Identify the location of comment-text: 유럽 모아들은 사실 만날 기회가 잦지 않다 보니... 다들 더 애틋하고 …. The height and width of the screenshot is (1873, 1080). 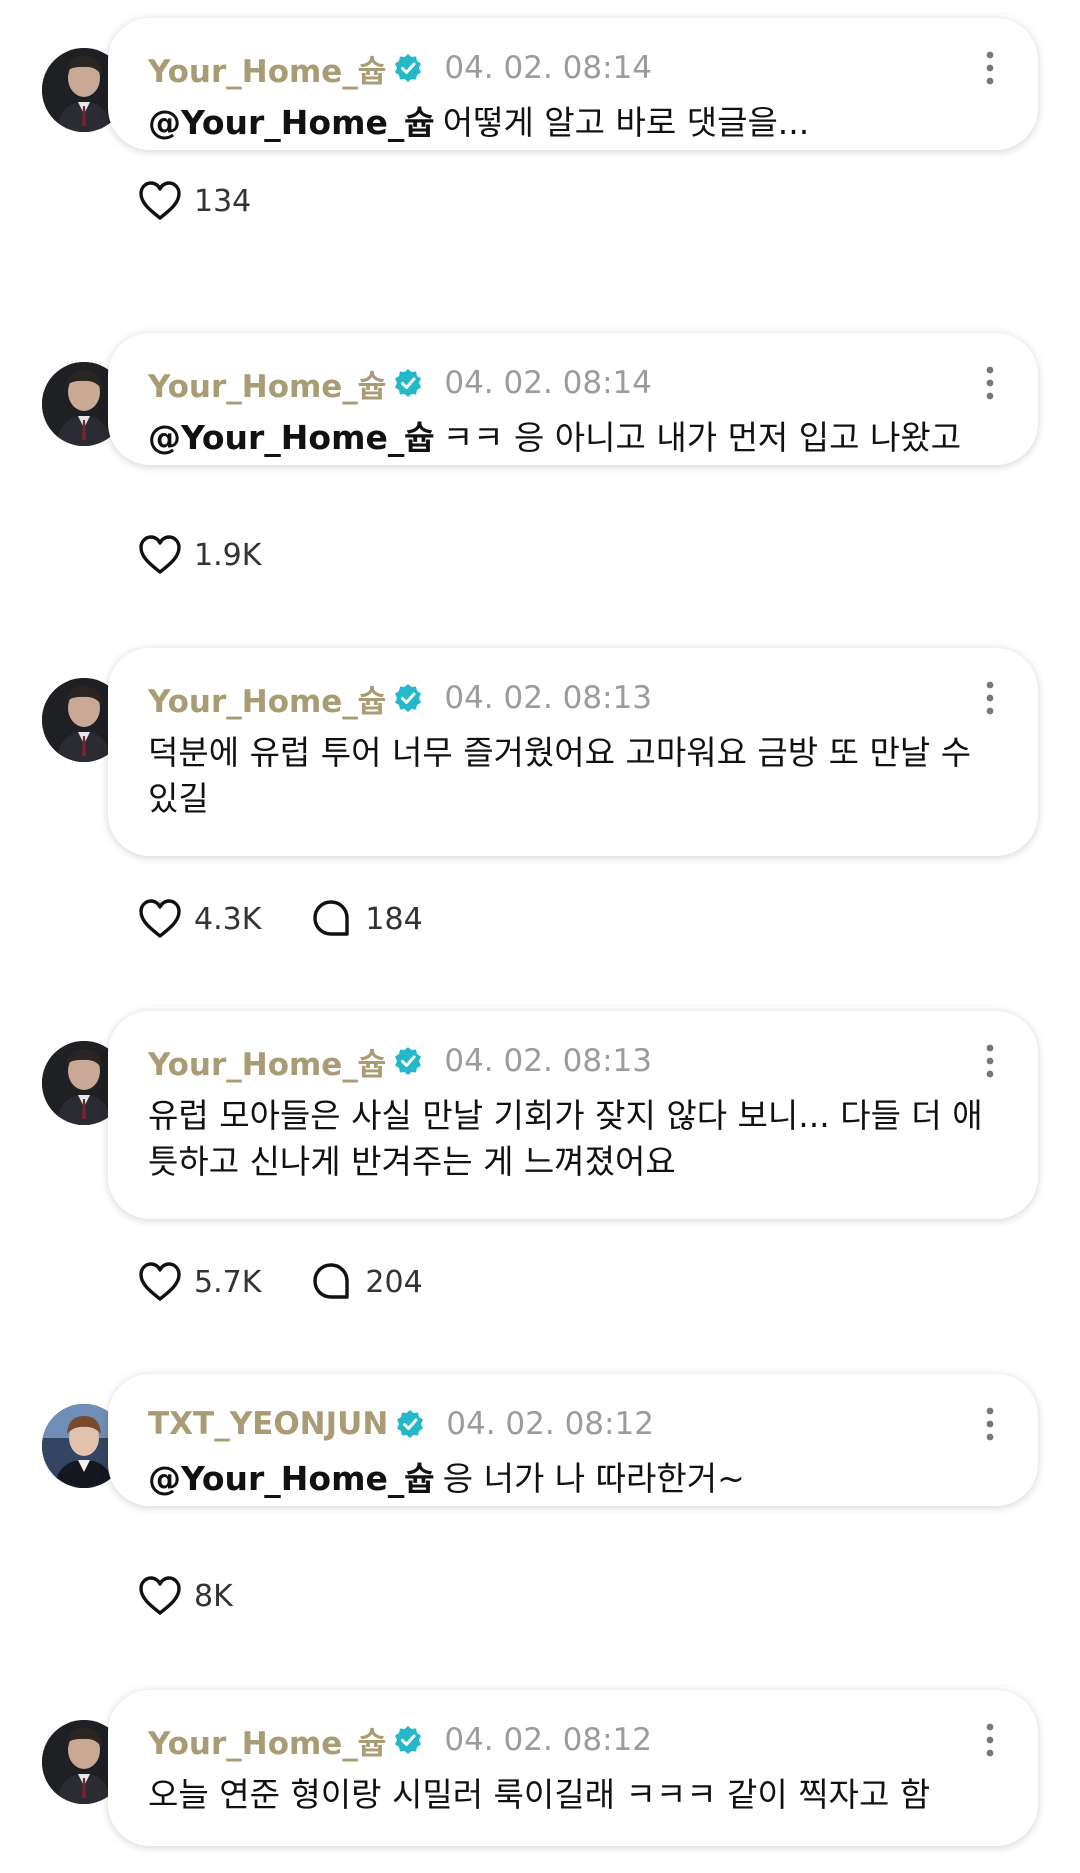
(568, 1139).